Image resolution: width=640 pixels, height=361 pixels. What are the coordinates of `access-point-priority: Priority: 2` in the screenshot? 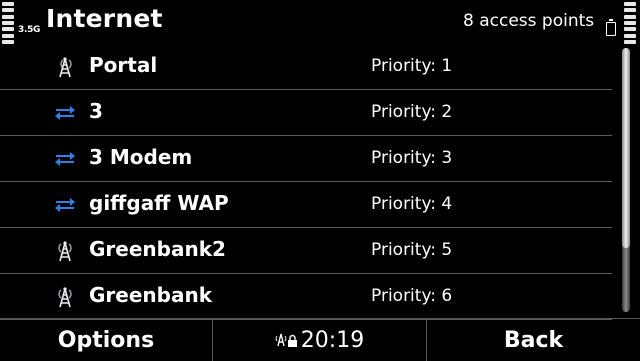 It's located at (412, 112).